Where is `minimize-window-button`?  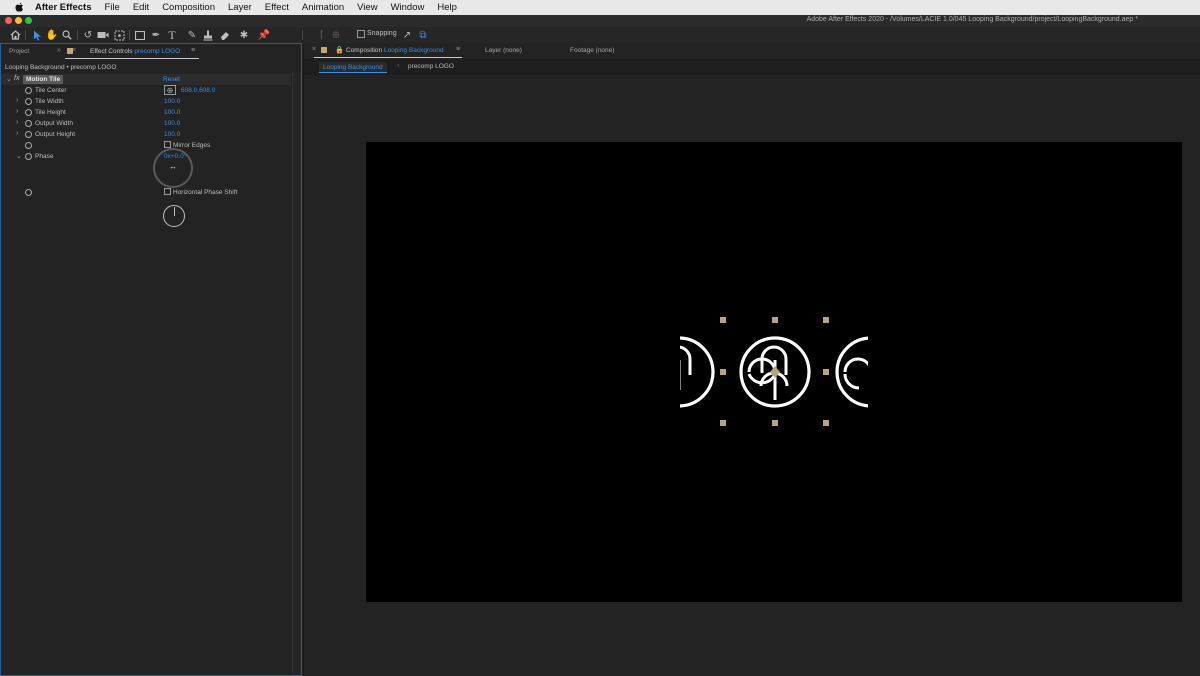
minimize-window-button is located at coordinates (18, 20).